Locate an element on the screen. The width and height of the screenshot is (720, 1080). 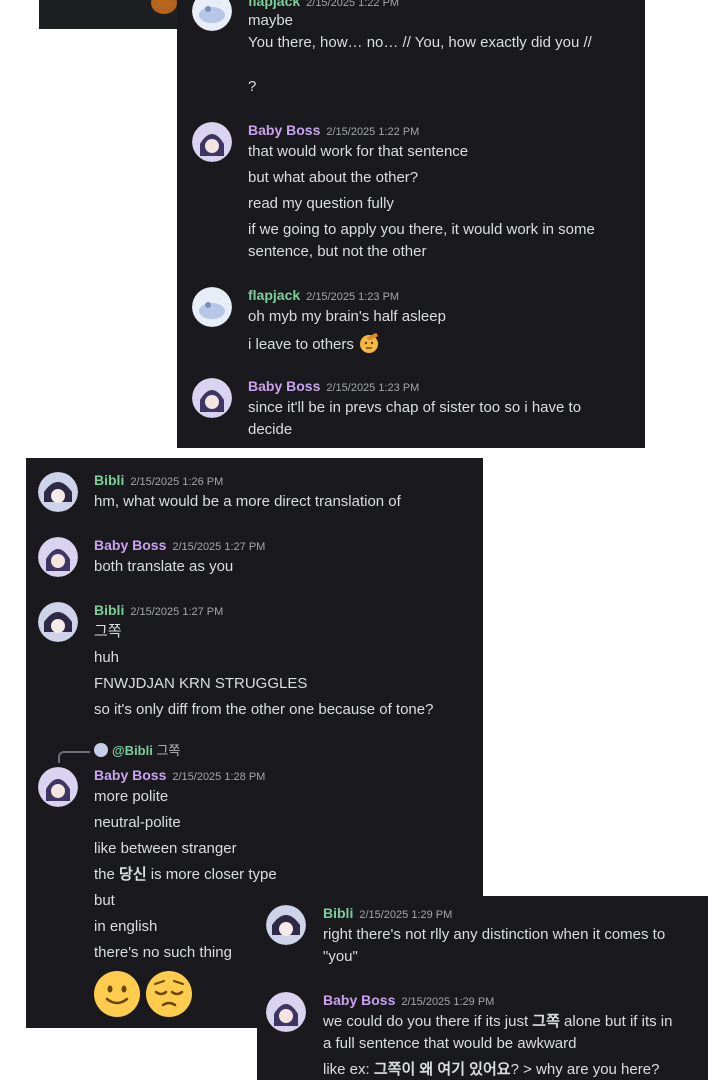
reply-reference: @Bibli 그쪽 is located at coordinates (137, 751).